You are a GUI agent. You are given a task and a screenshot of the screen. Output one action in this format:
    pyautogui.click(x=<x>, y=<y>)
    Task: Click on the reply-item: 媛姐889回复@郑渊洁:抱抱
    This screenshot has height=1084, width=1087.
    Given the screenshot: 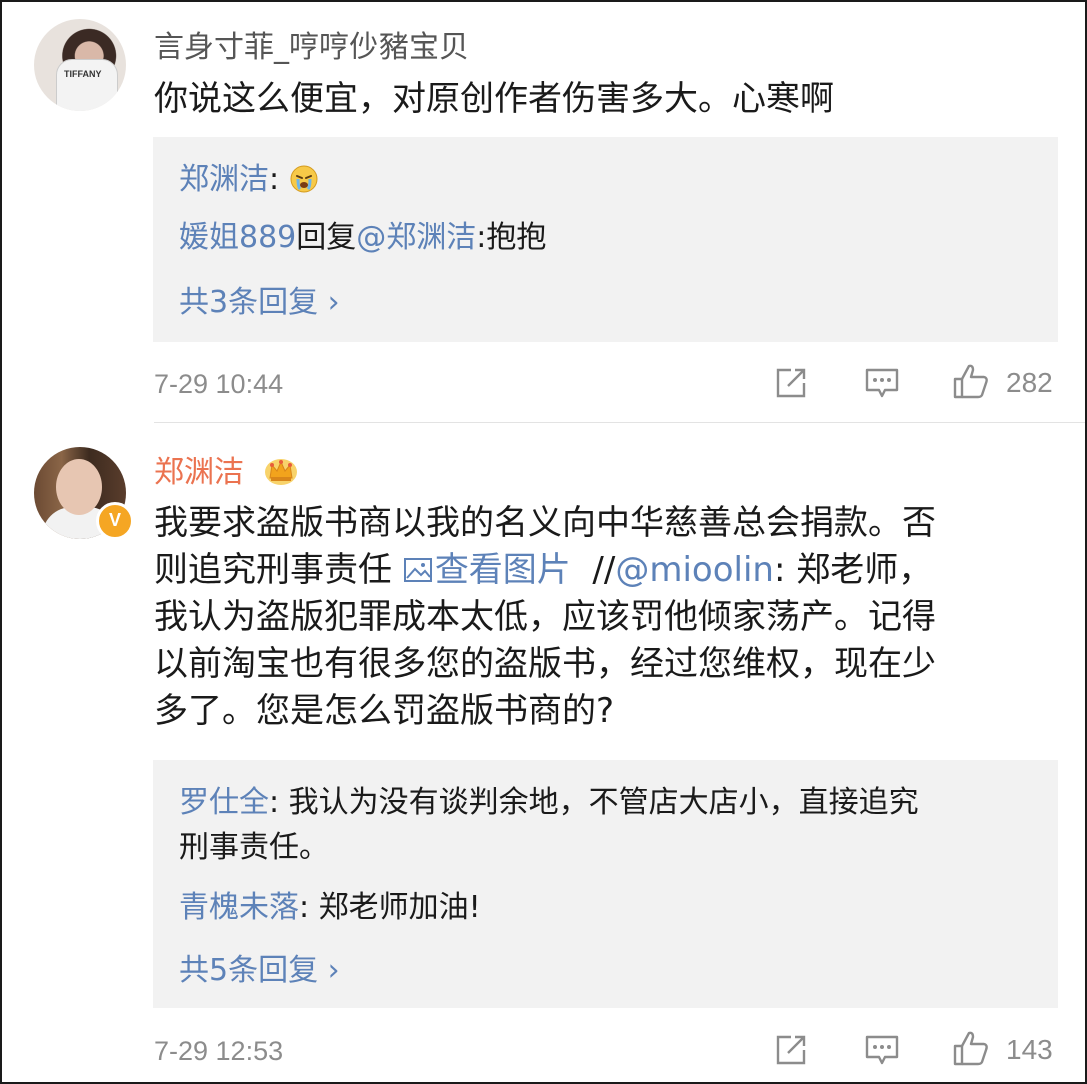 What is the action you would take?
    pyautogui.click(x=604, y=237)
    